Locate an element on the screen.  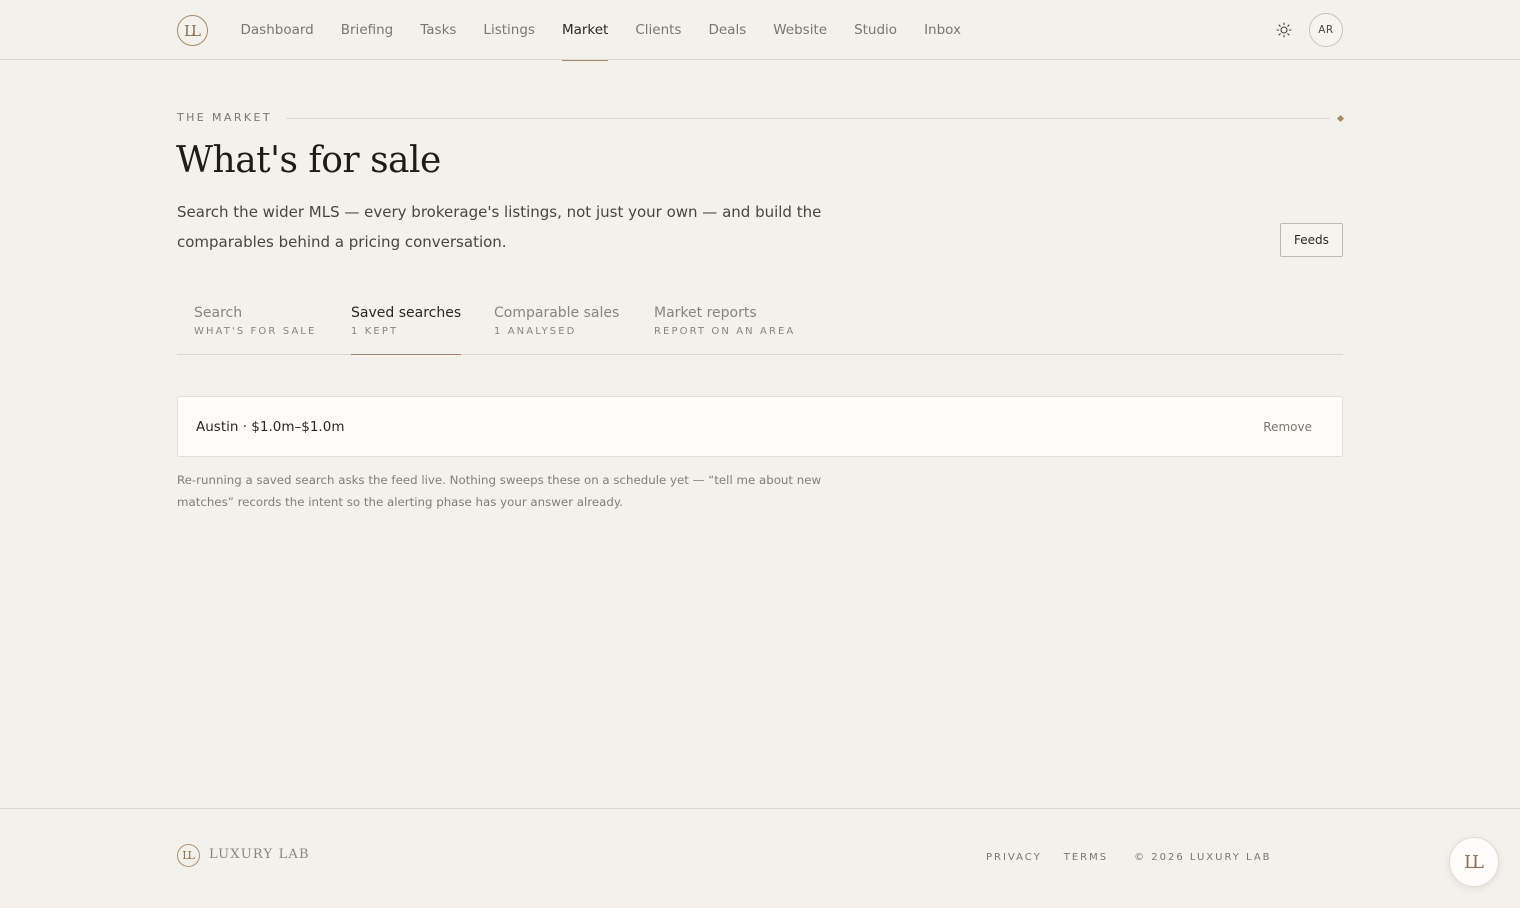
saved-search-name: Austin · $1.0m–$1.0m is located at coordinates (270, 427).